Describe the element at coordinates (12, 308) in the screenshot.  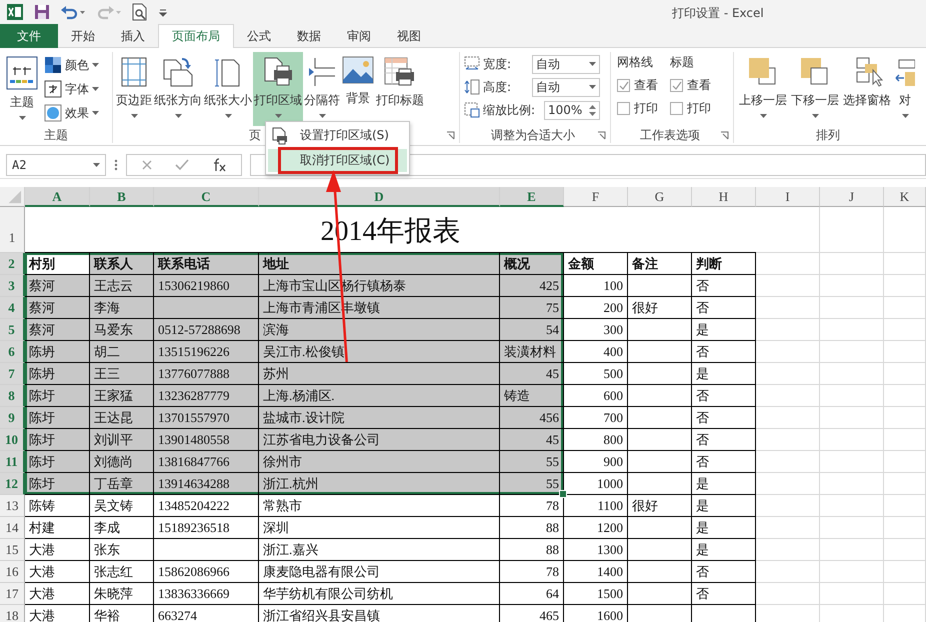
I see `row-header: 4` at that location.